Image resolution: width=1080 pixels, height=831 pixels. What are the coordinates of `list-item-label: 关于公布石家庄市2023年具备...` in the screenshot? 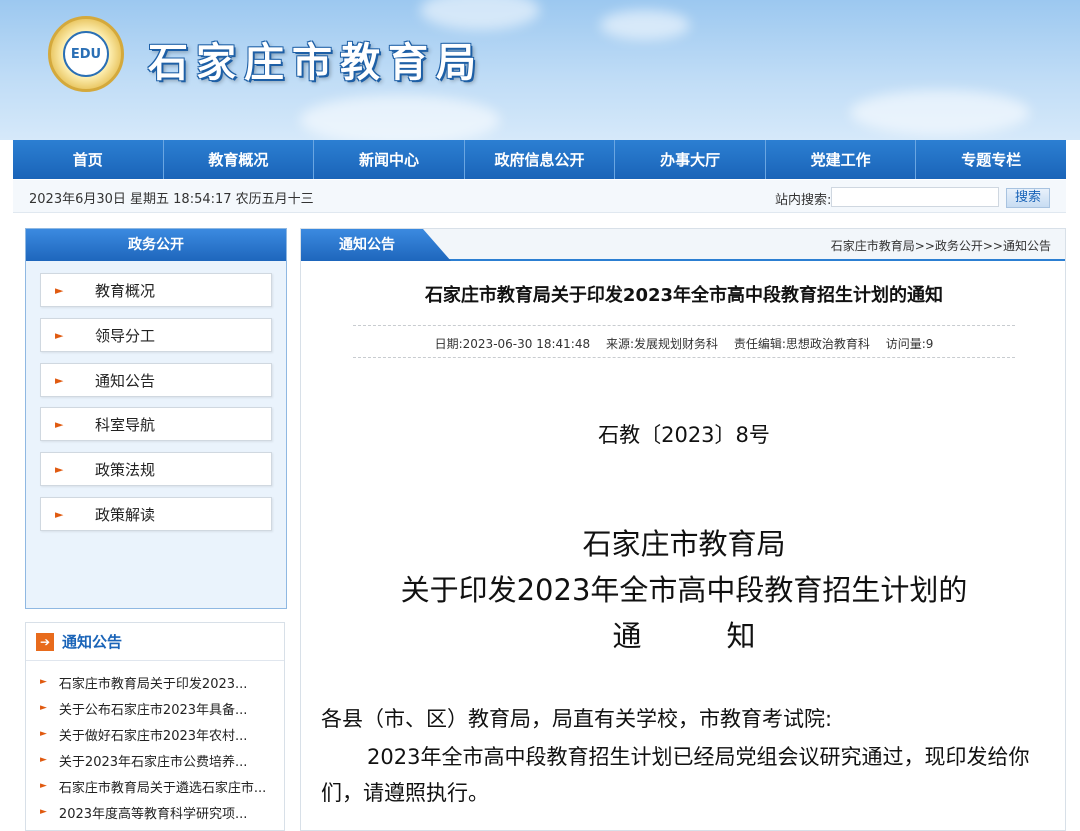 It's located at (153, 710).